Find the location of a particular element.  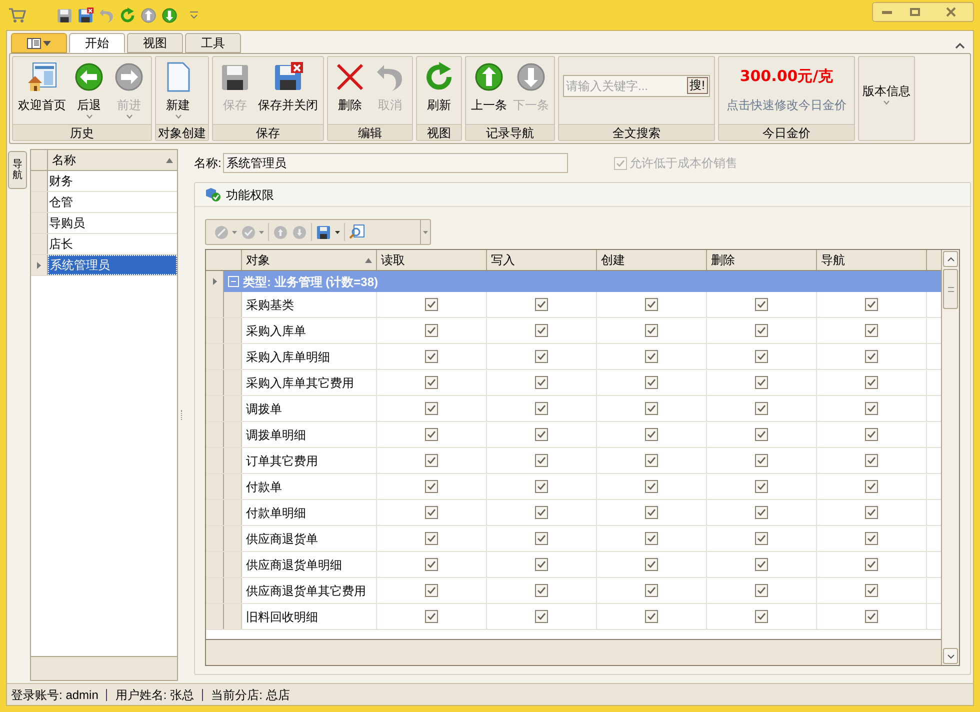

ribbon-tab: 开始 is located at coordinates (97, 43).